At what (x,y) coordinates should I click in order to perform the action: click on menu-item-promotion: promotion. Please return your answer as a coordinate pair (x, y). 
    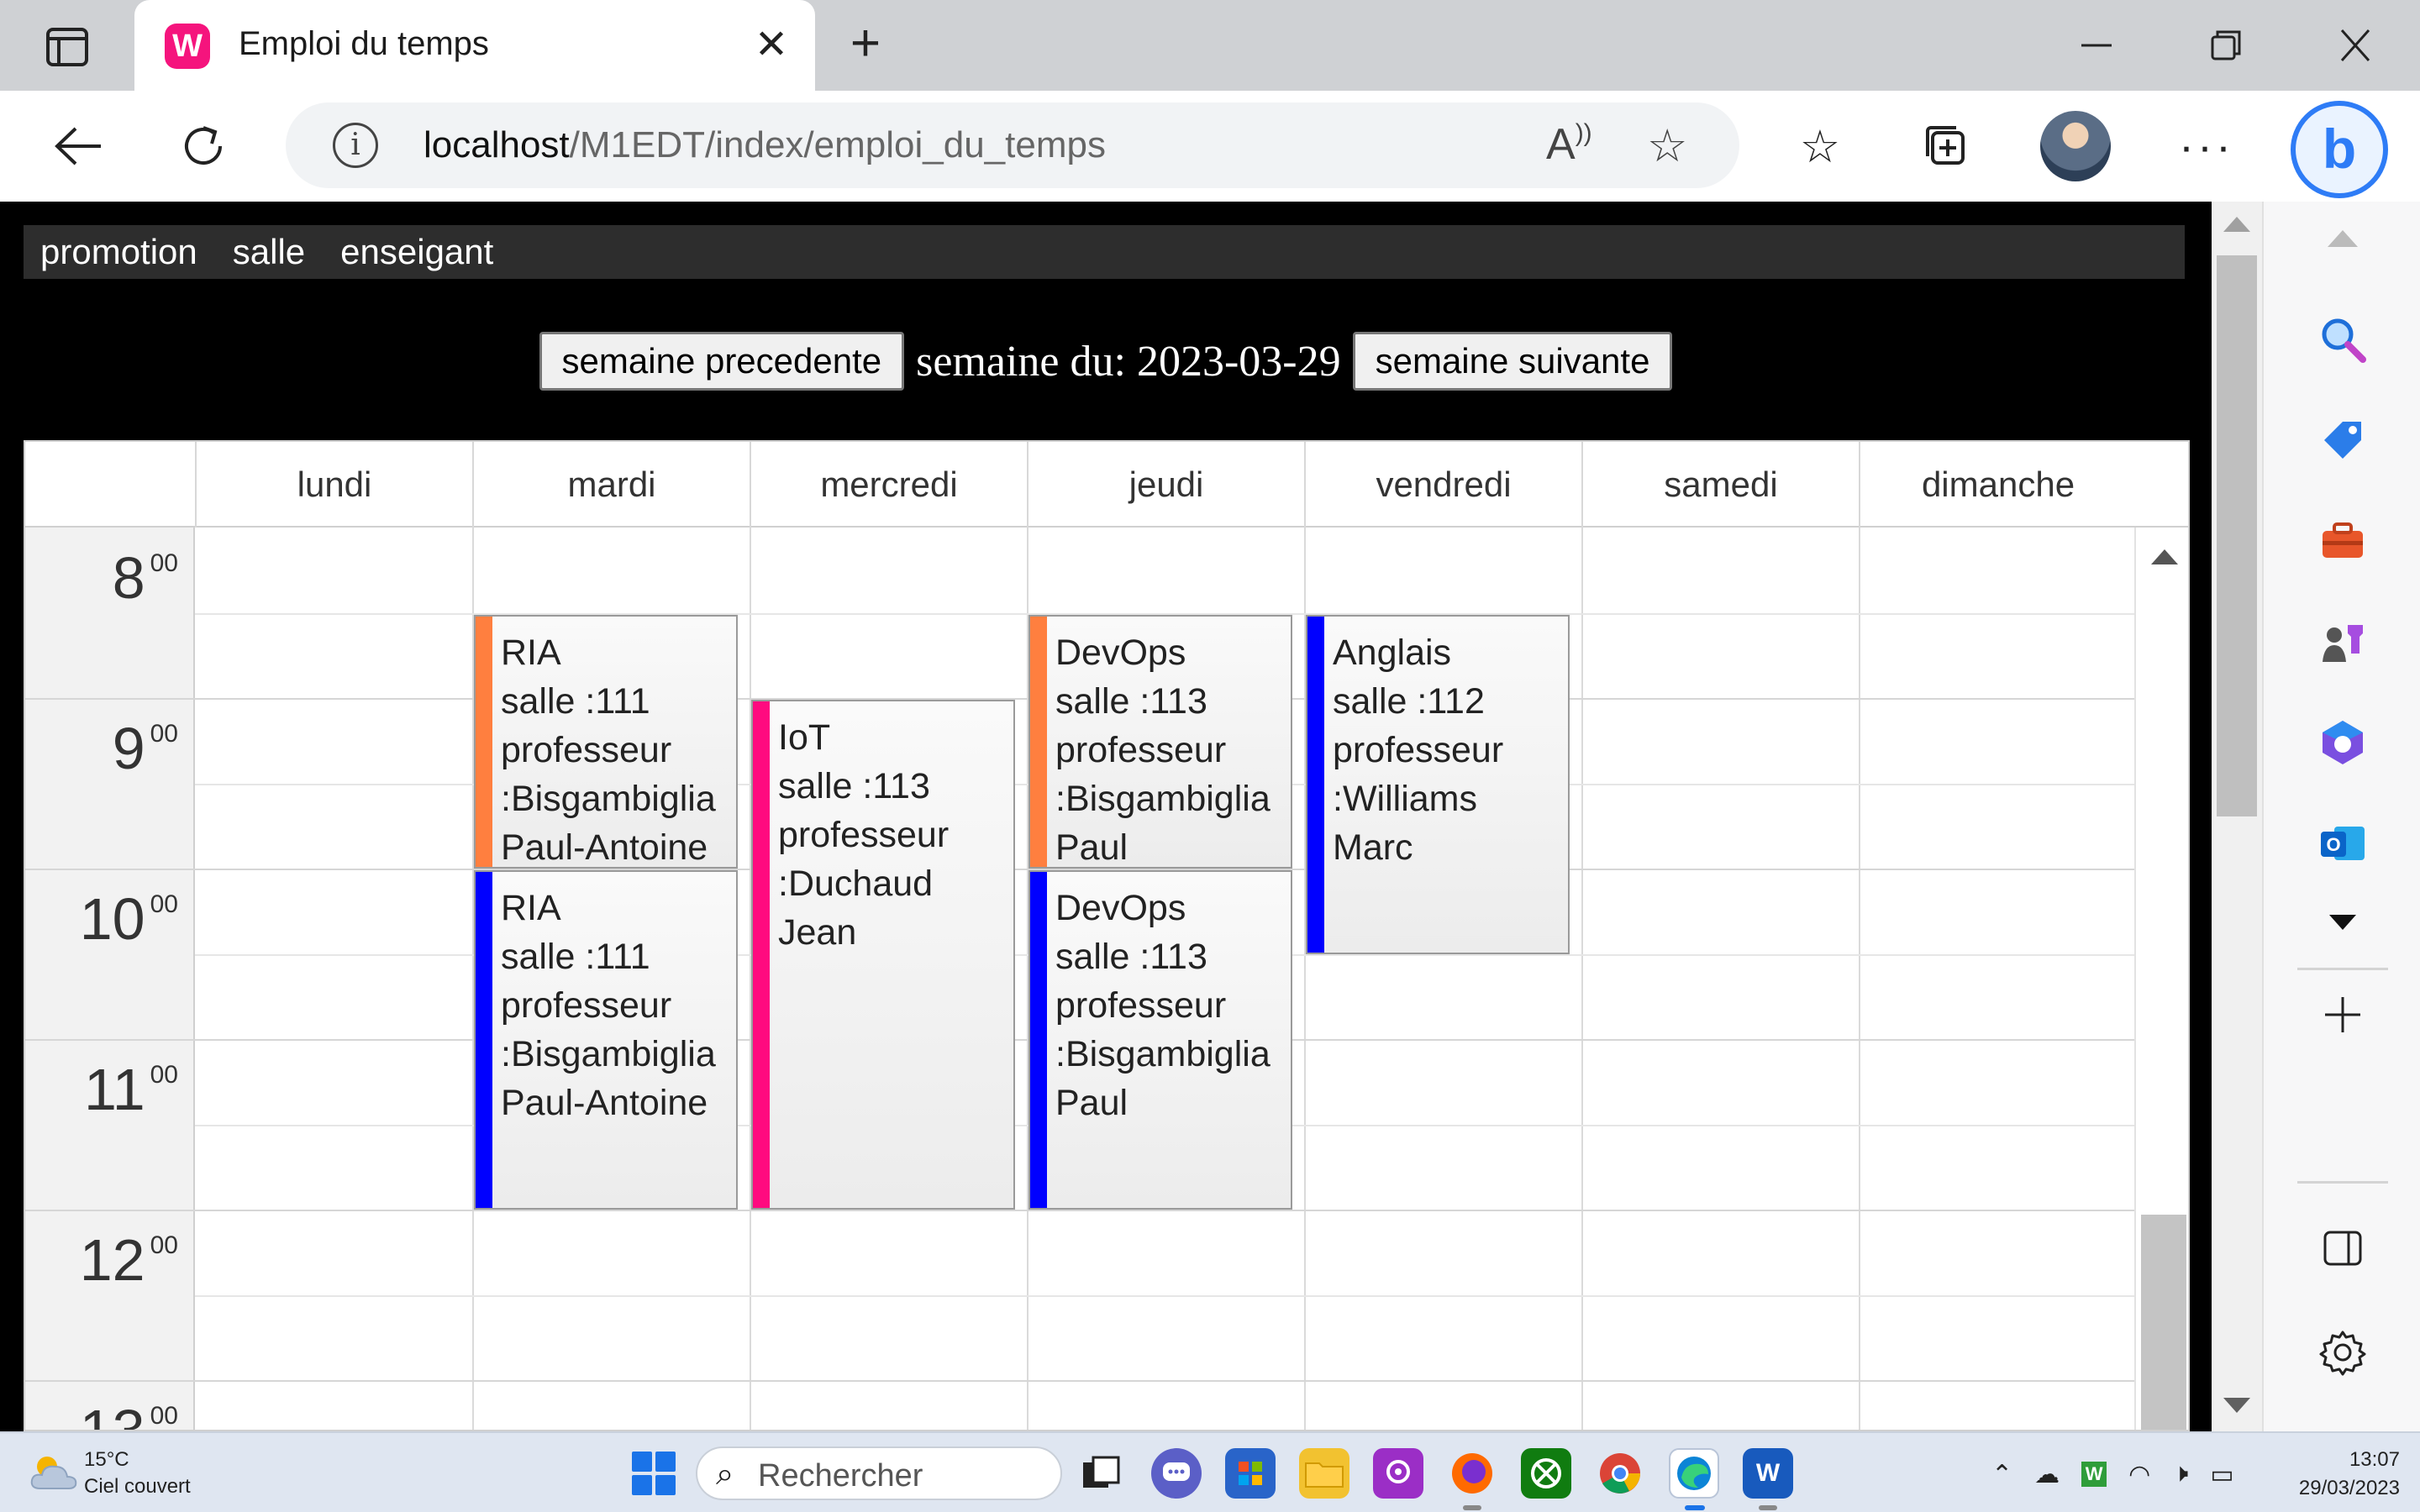
    Looking at the image, I should click on (118, 252).